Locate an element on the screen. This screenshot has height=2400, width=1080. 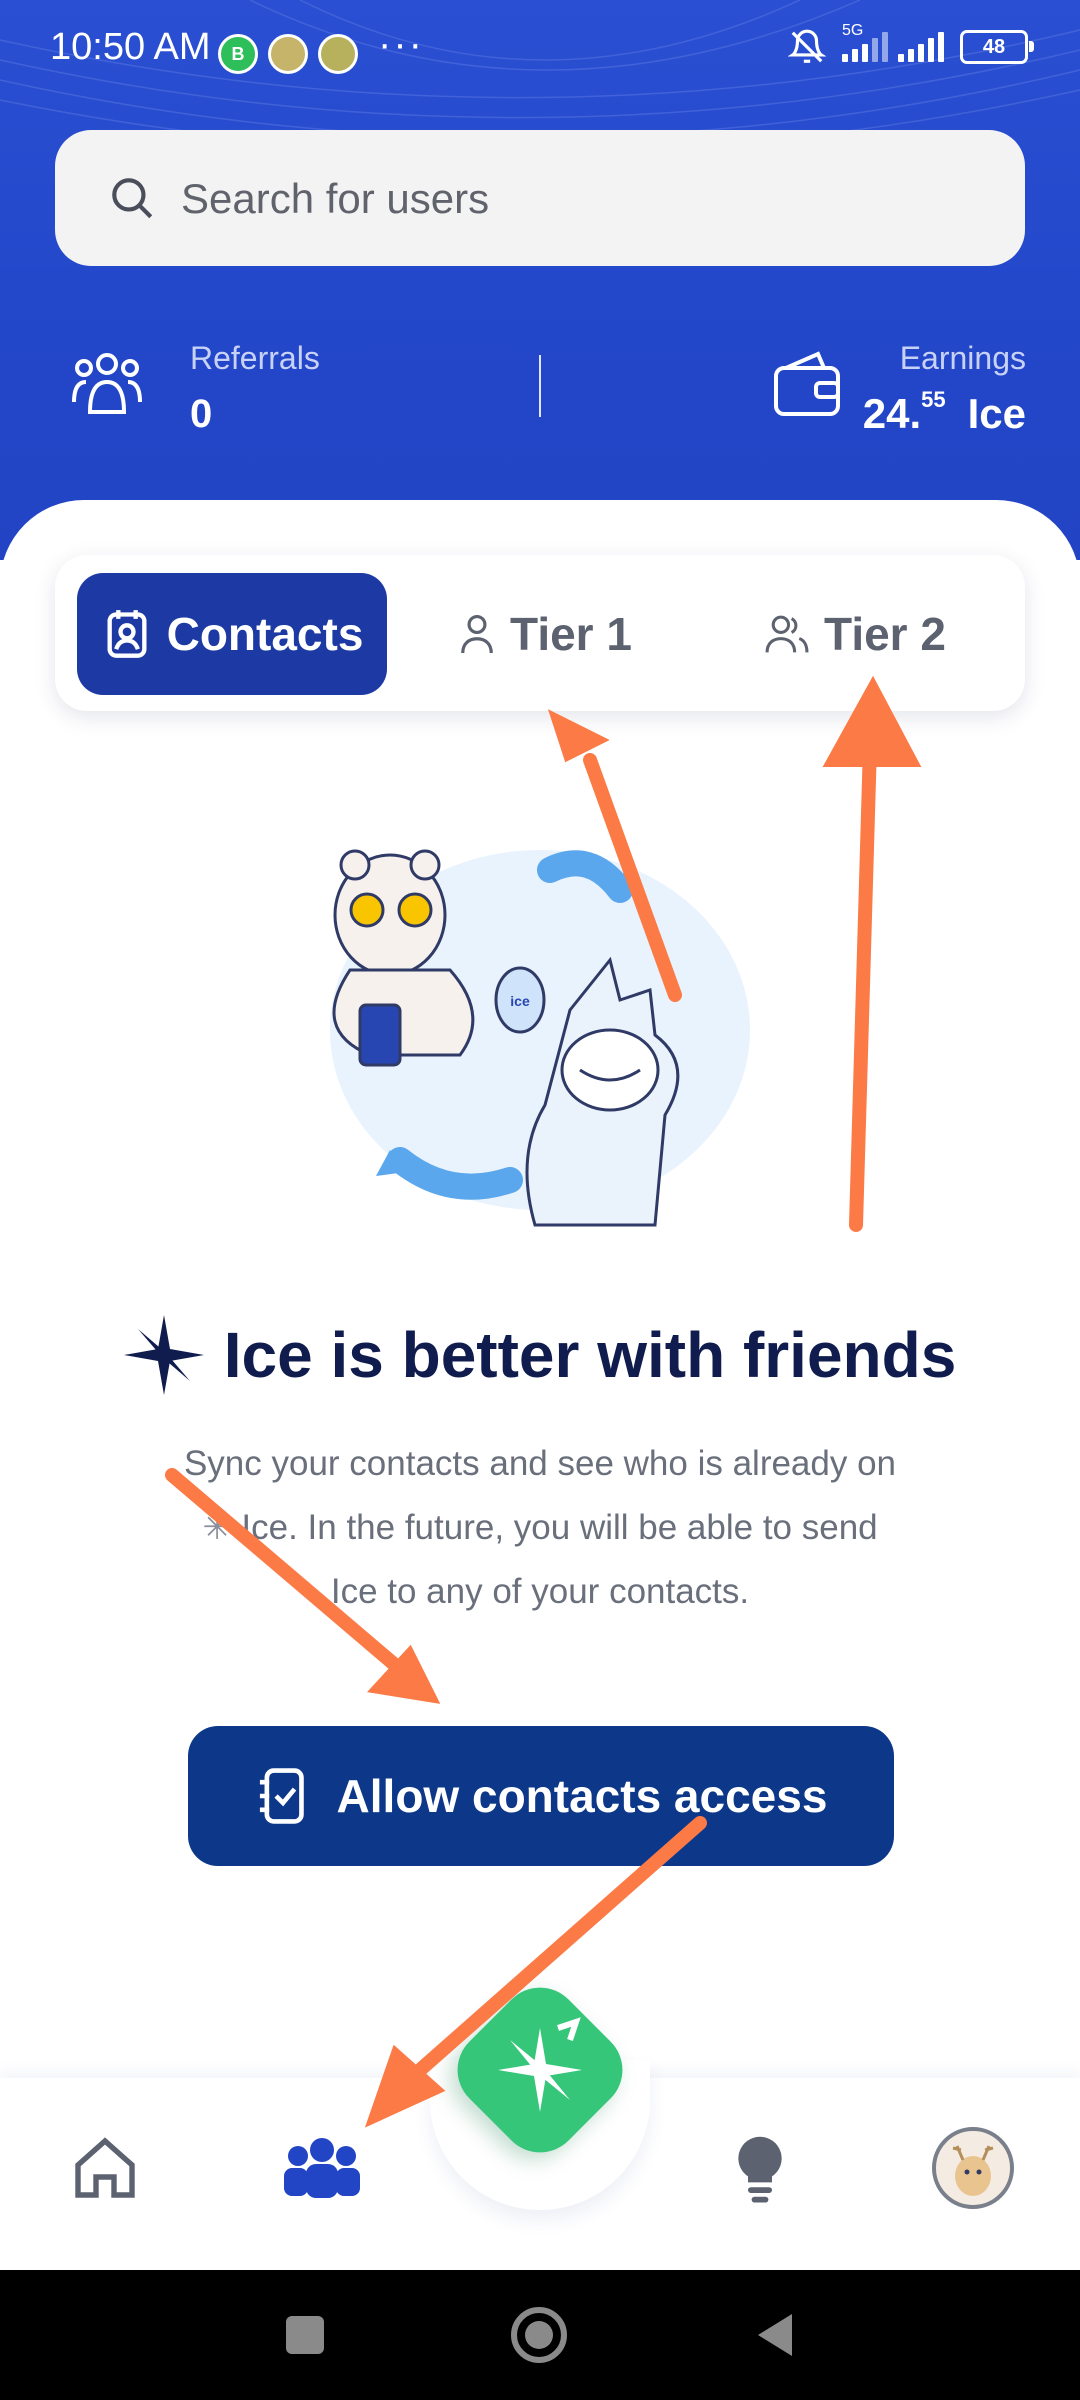
contacts-icon is located at coordinates (127, 634).